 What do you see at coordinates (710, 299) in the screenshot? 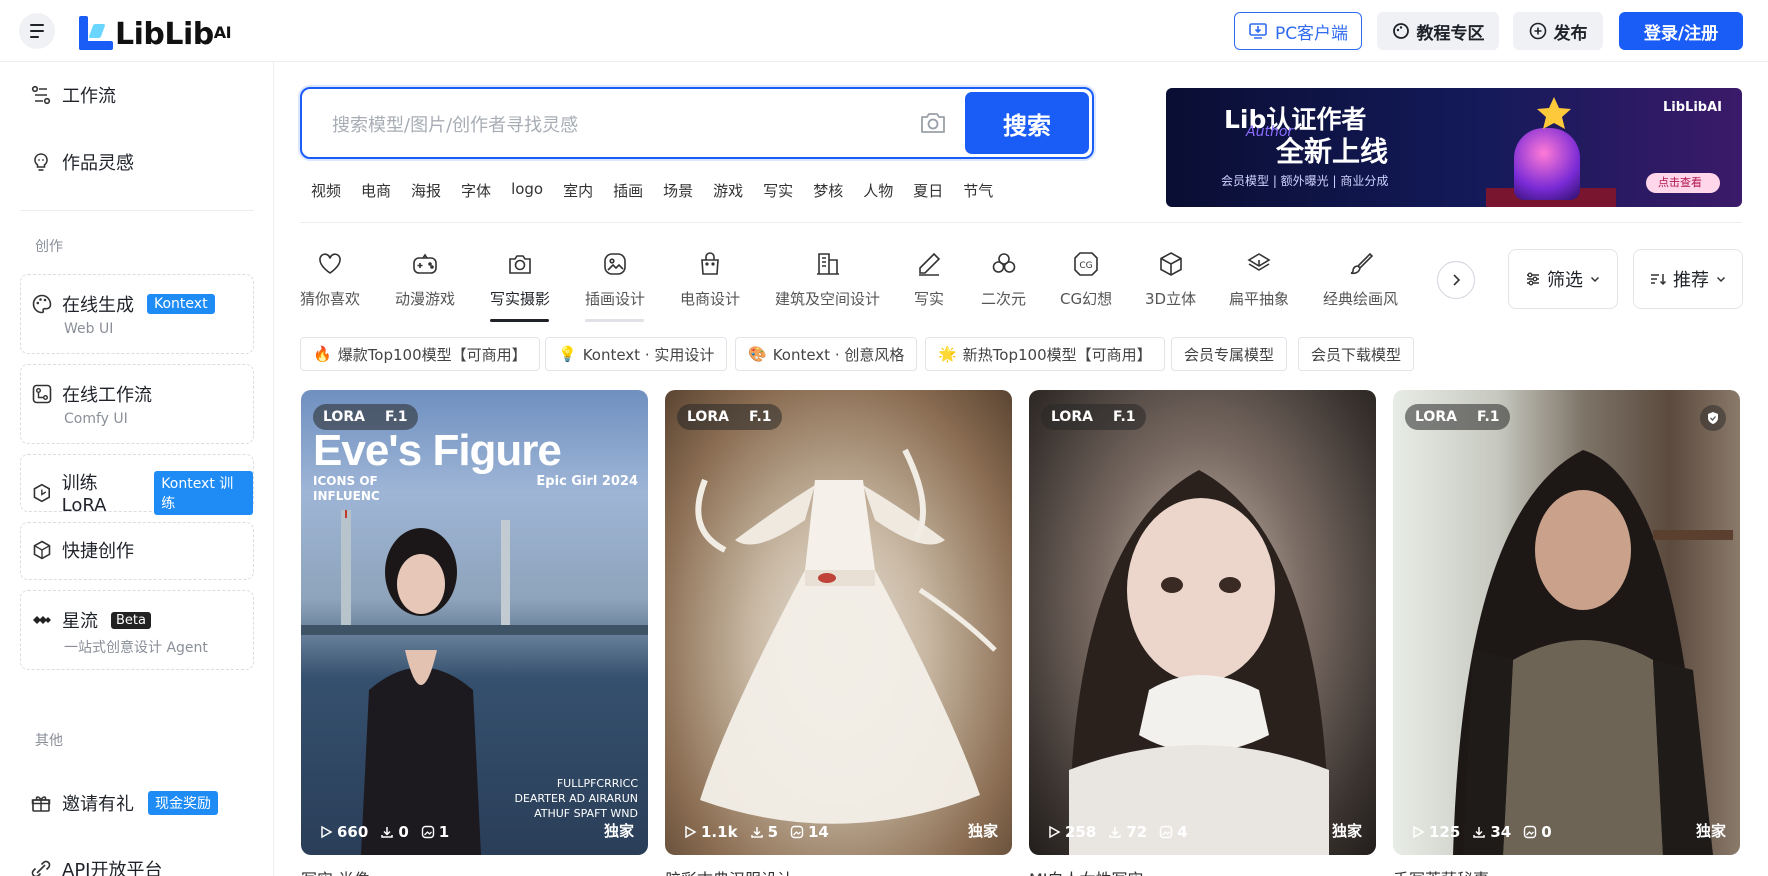
I see `category-label: 电商设计` at bounding box center [710, 299].